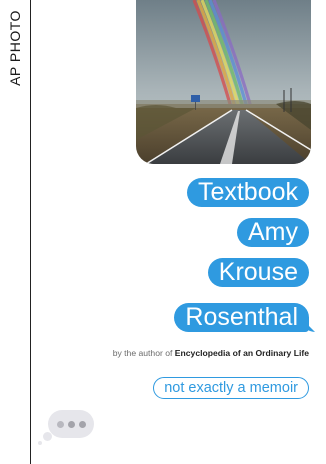 The width and height of the screenshot is (326, 464). Describe the element at coordinates (241, 317) in the screenshot. I see `title-bubble-rosenthal: Rosenthal` at that location.